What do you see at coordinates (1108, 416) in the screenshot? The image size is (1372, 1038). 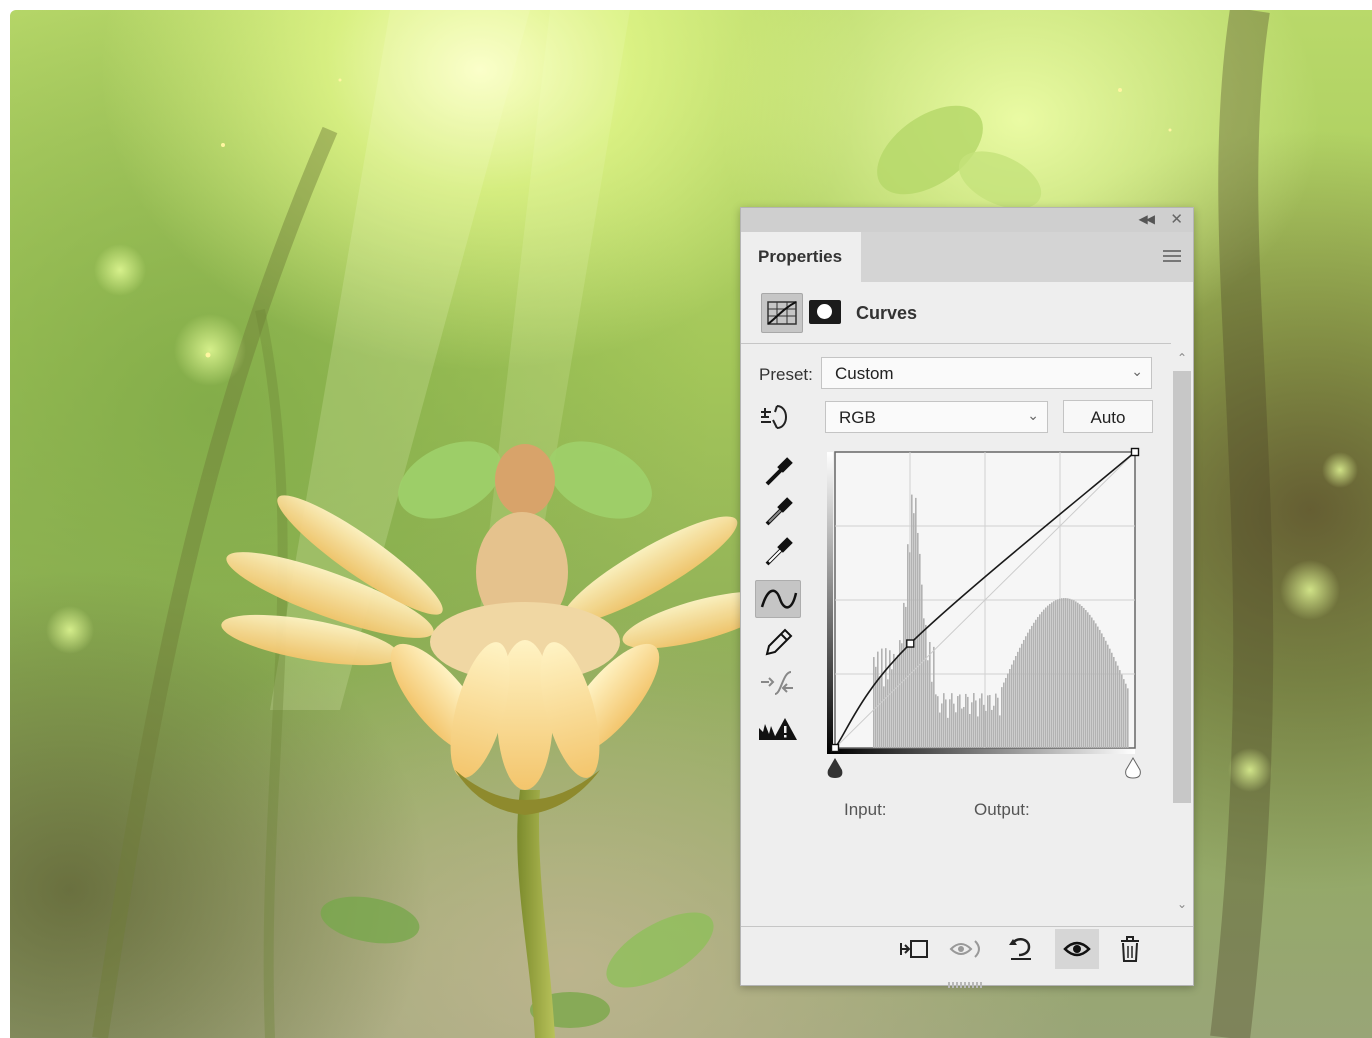 I see `auto-button: Auto` at bounding box center [1108, 416].